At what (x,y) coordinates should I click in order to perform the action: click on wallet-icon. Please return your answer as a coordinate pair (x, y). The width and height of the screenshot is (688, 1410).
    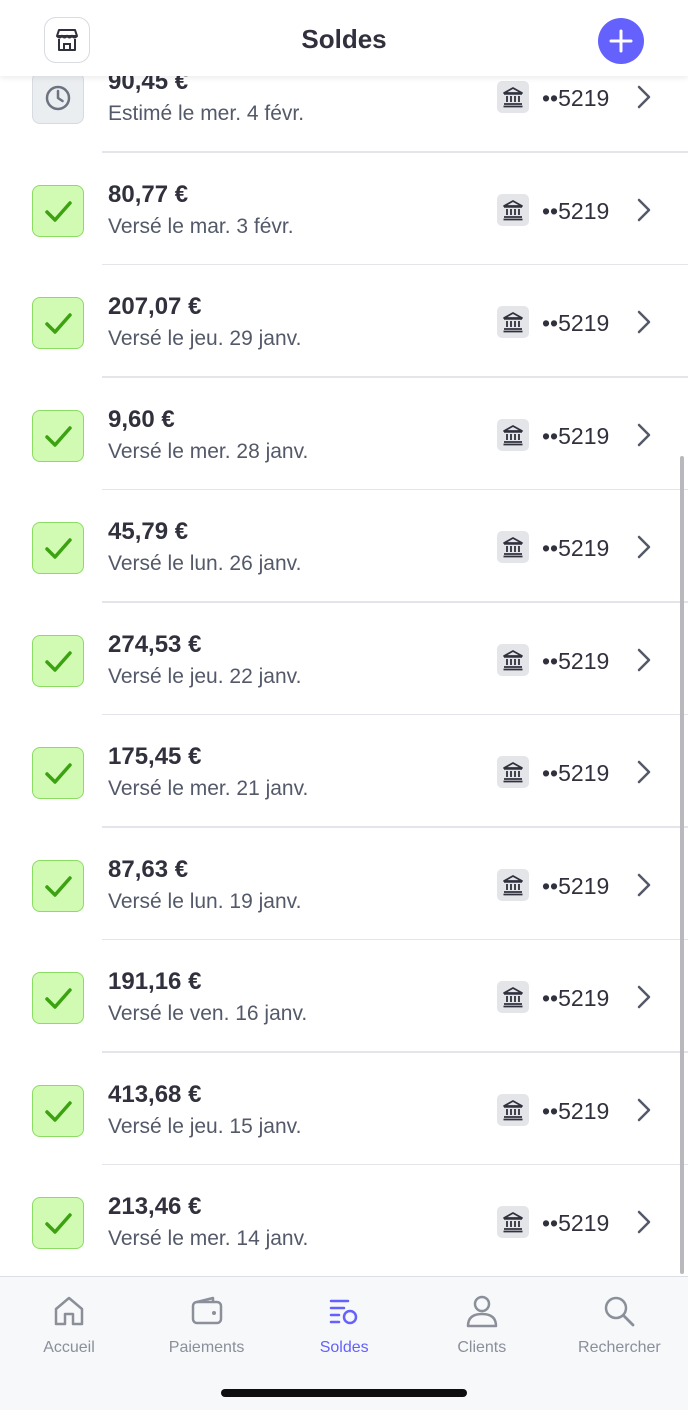
    Looking at the image, I should click on (206, 1310).